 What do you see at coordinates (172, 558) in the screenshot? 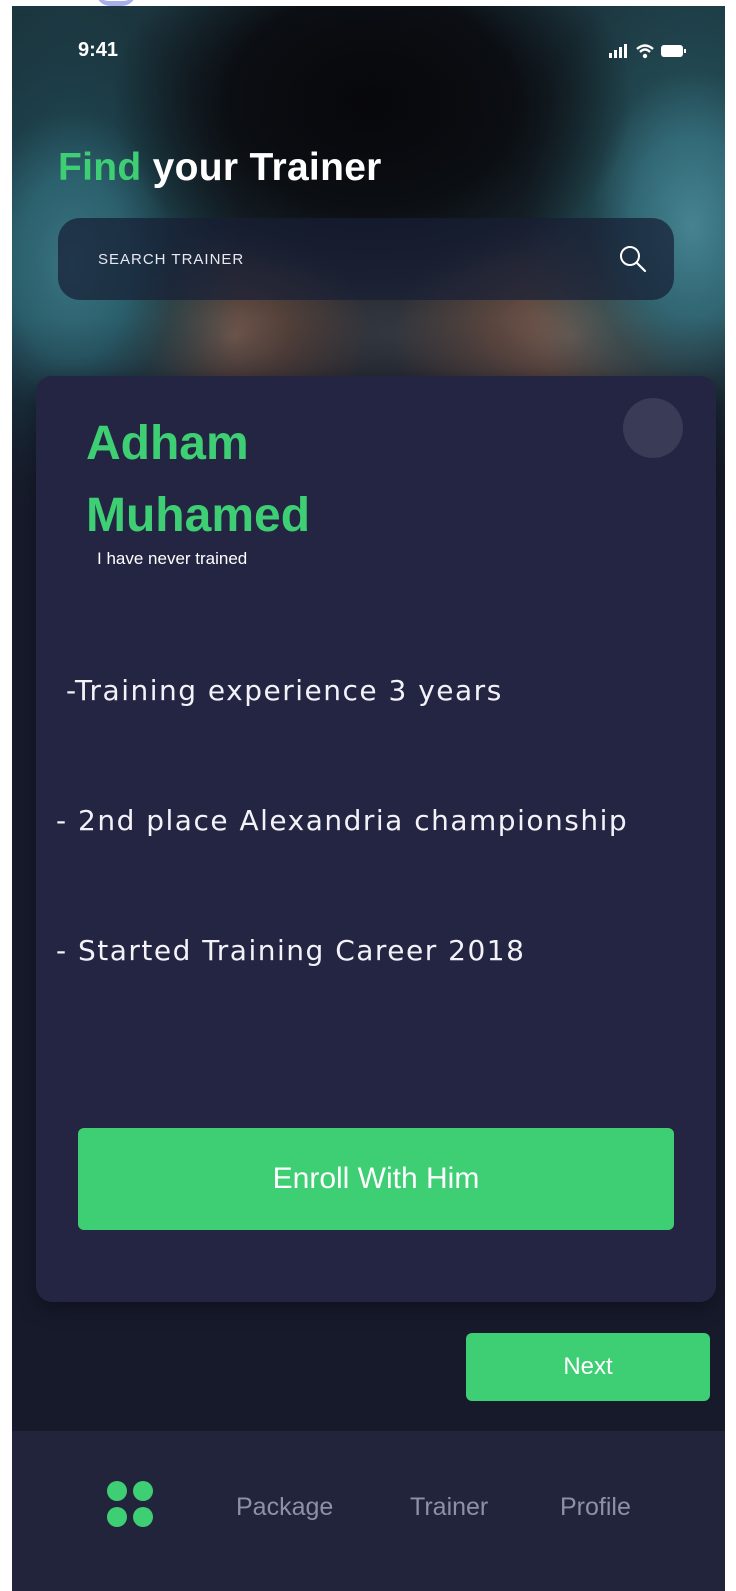
I see `trainer-tagline: I have never trained` at bounding box center [172, 558].